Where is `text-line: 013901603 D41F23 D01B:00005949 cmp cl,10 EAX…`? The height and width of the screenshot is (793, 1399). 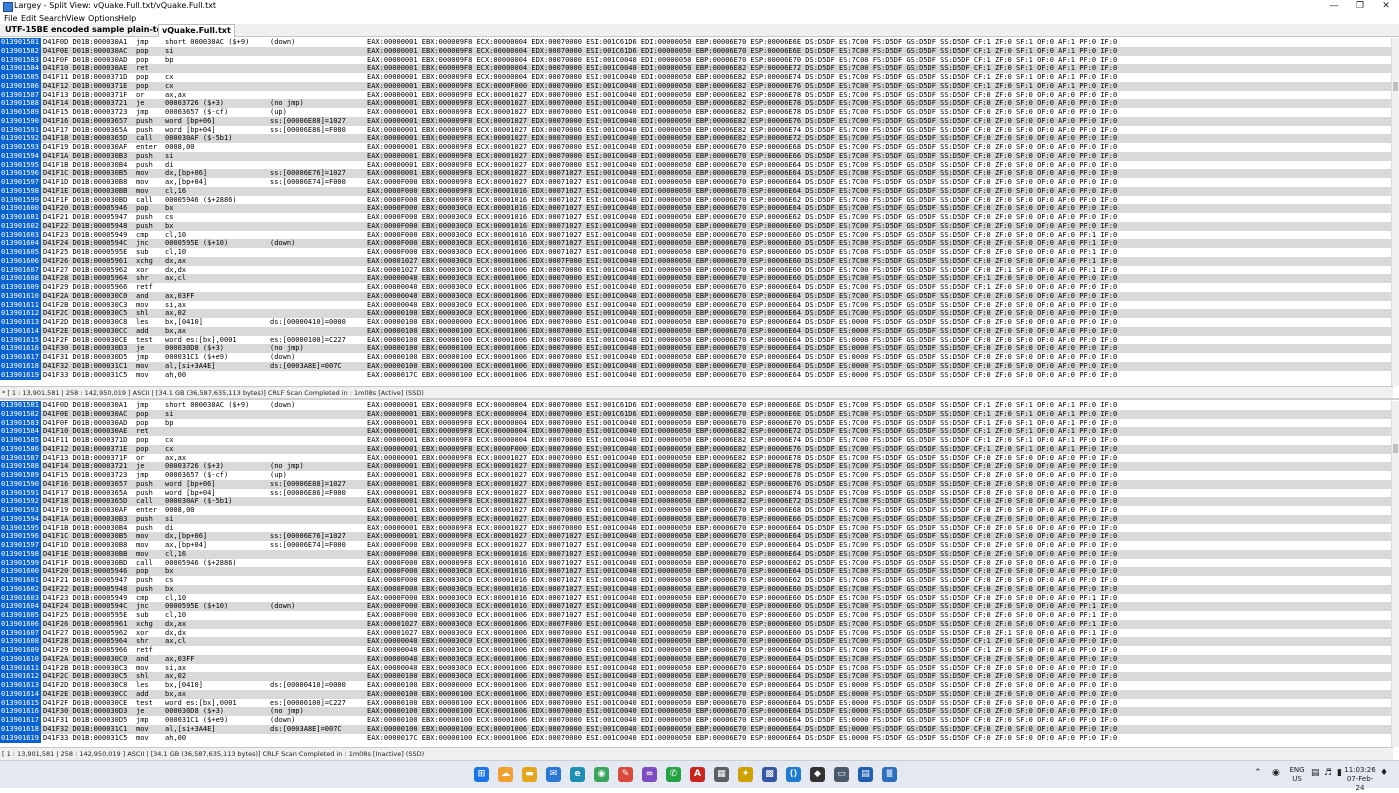 text-line: 013901603 D41F23 D01B:00005949 cmp cl,10 EAX… is located at coordinates (695, 235).